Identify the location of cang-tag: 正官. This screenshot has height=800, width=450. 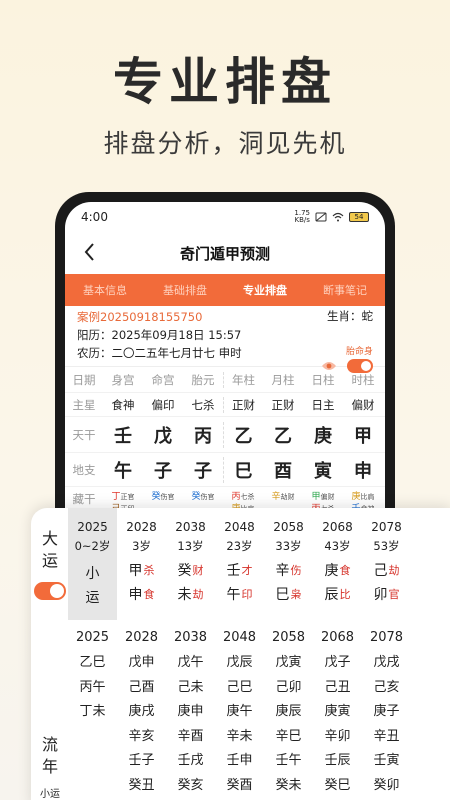
(127, 497).